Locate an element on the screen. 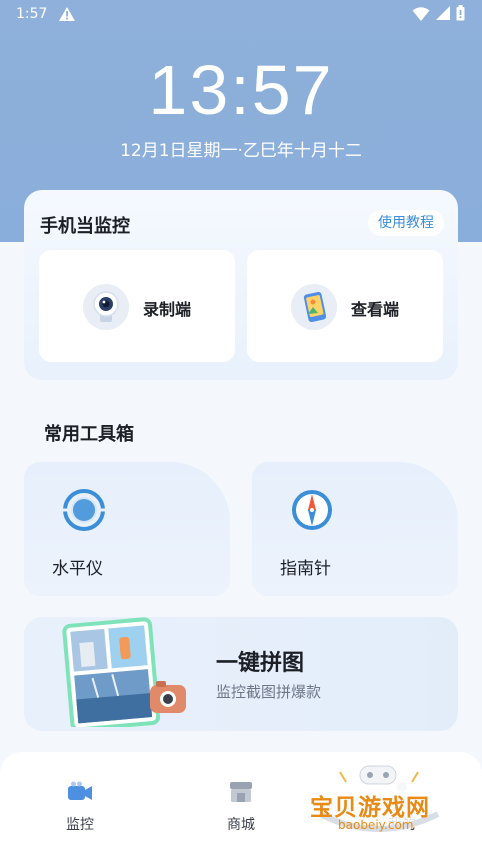 The width and height of the screenshot is (482, 856). nav-monitor-label: 监控 is located at coordinates (80, 825).